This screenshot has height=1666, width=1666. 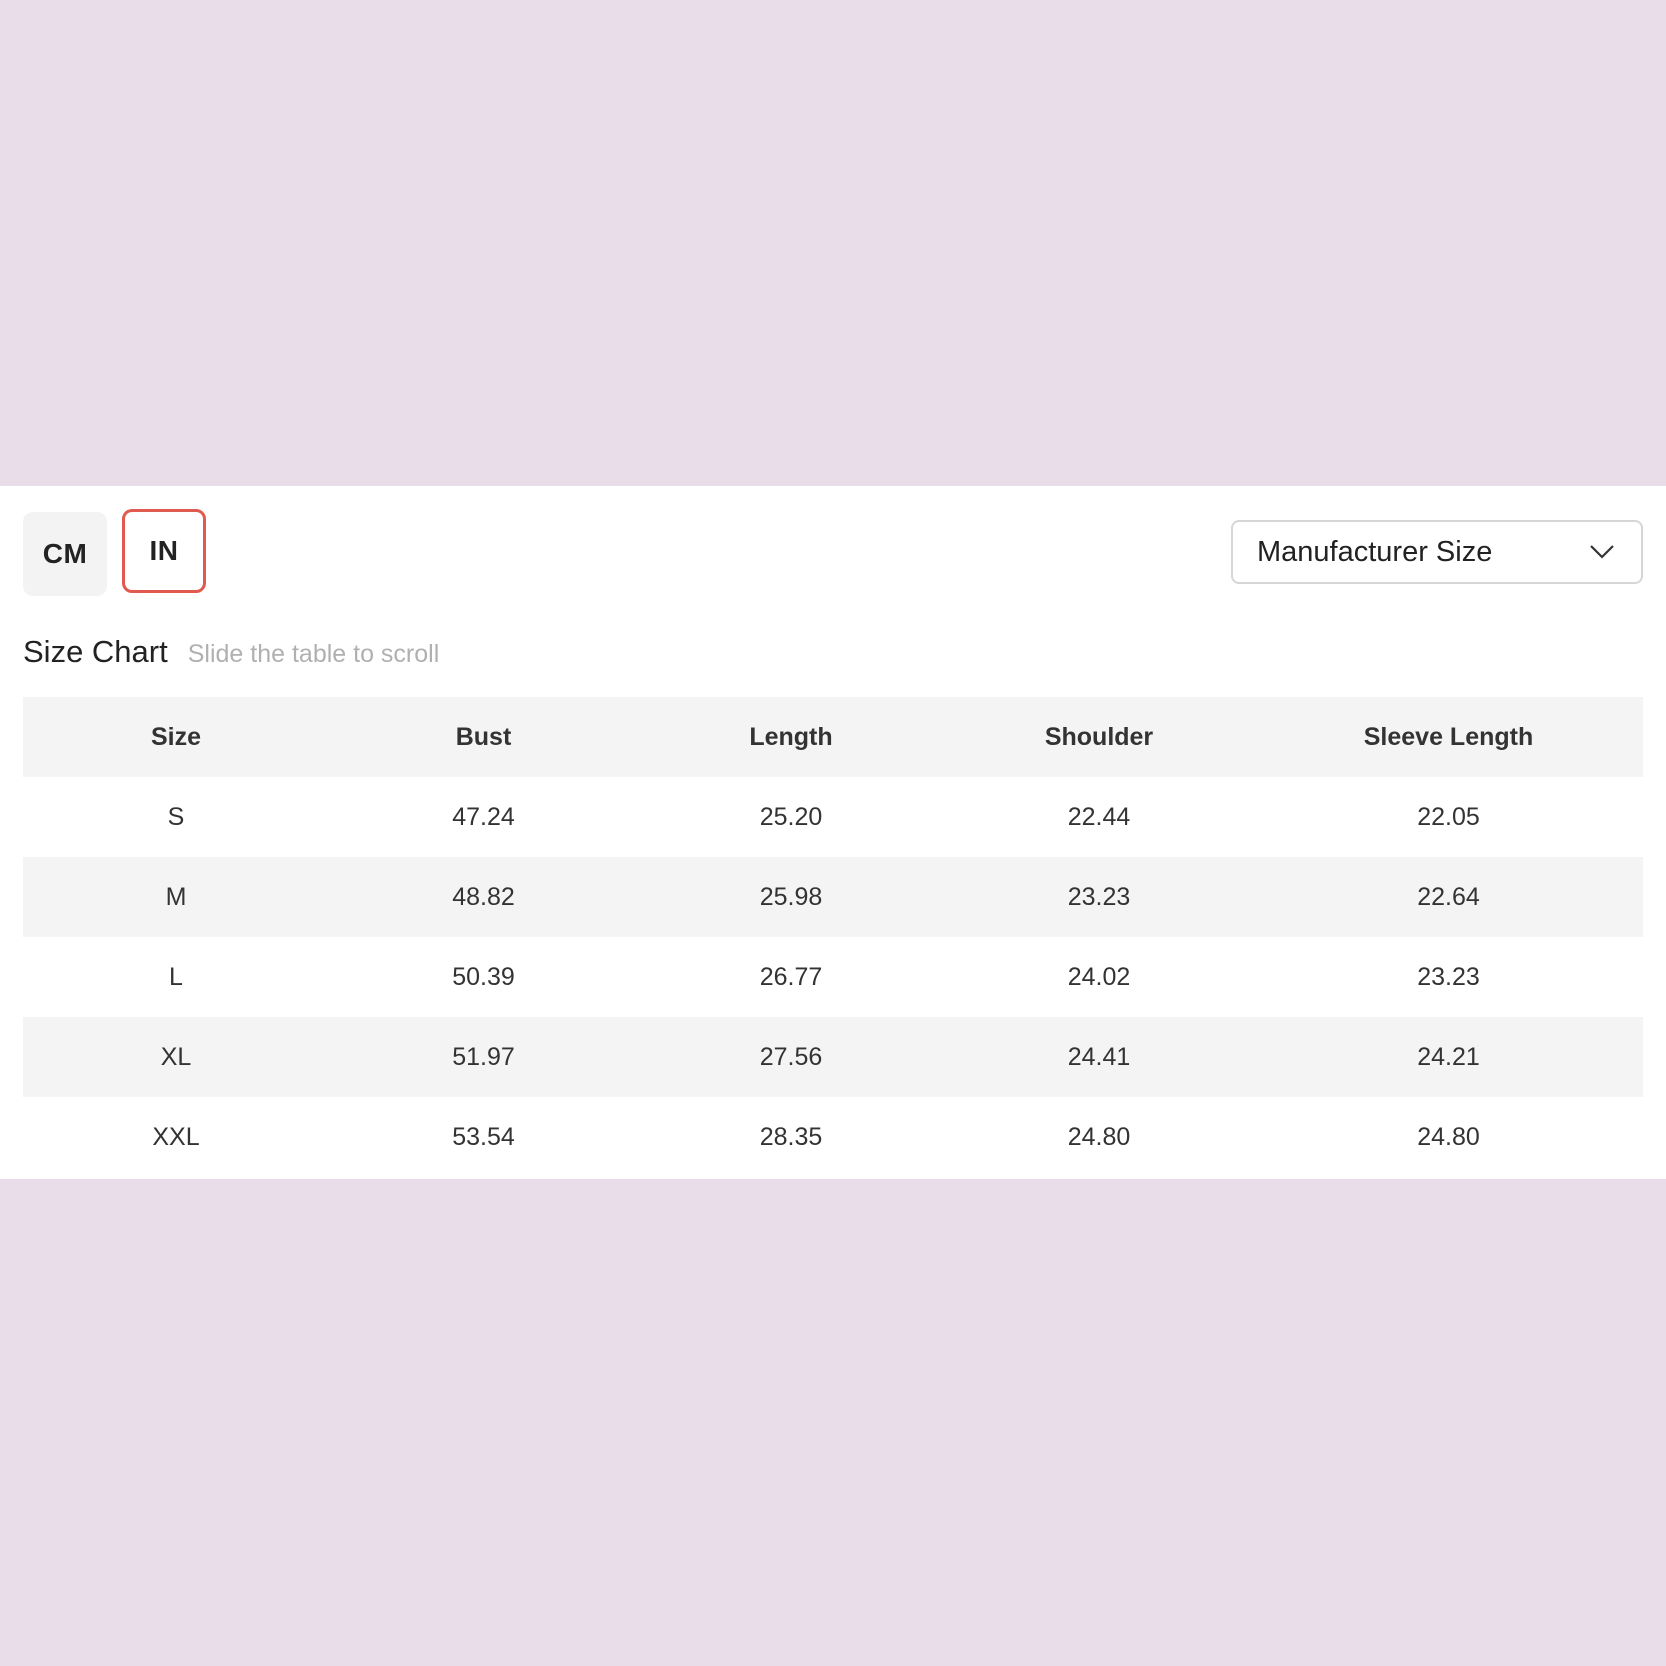 What do you see at coordinates (1099, 976) in the screenshot?
I see `table-cell: 24.02` at bounding box center [1099, 976].